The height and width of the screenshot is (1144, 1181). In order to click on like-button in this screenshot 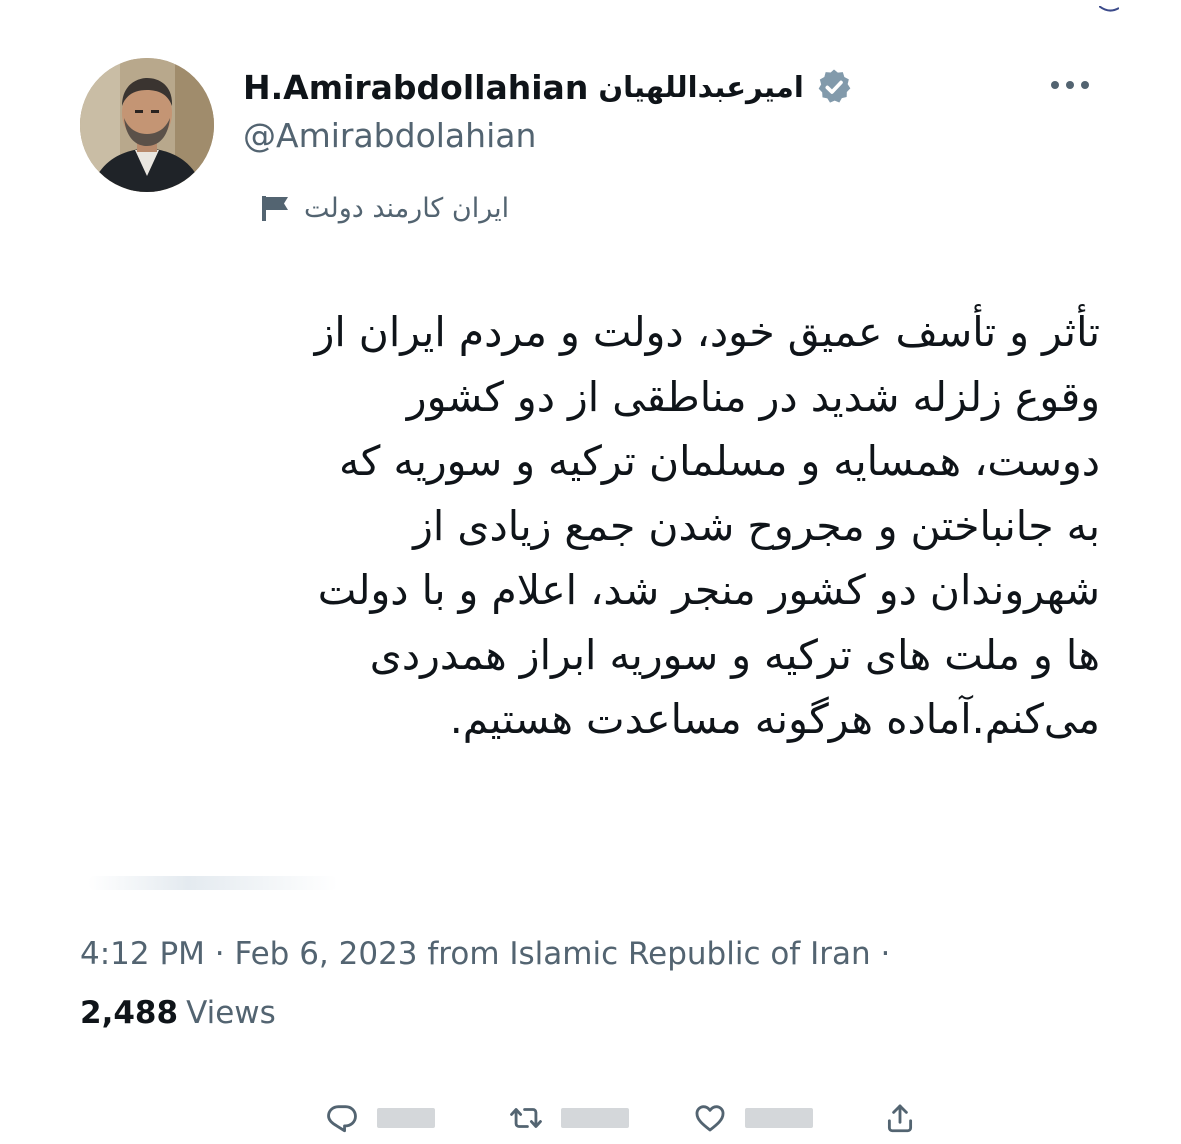, I will do `click(753, 1118)`.